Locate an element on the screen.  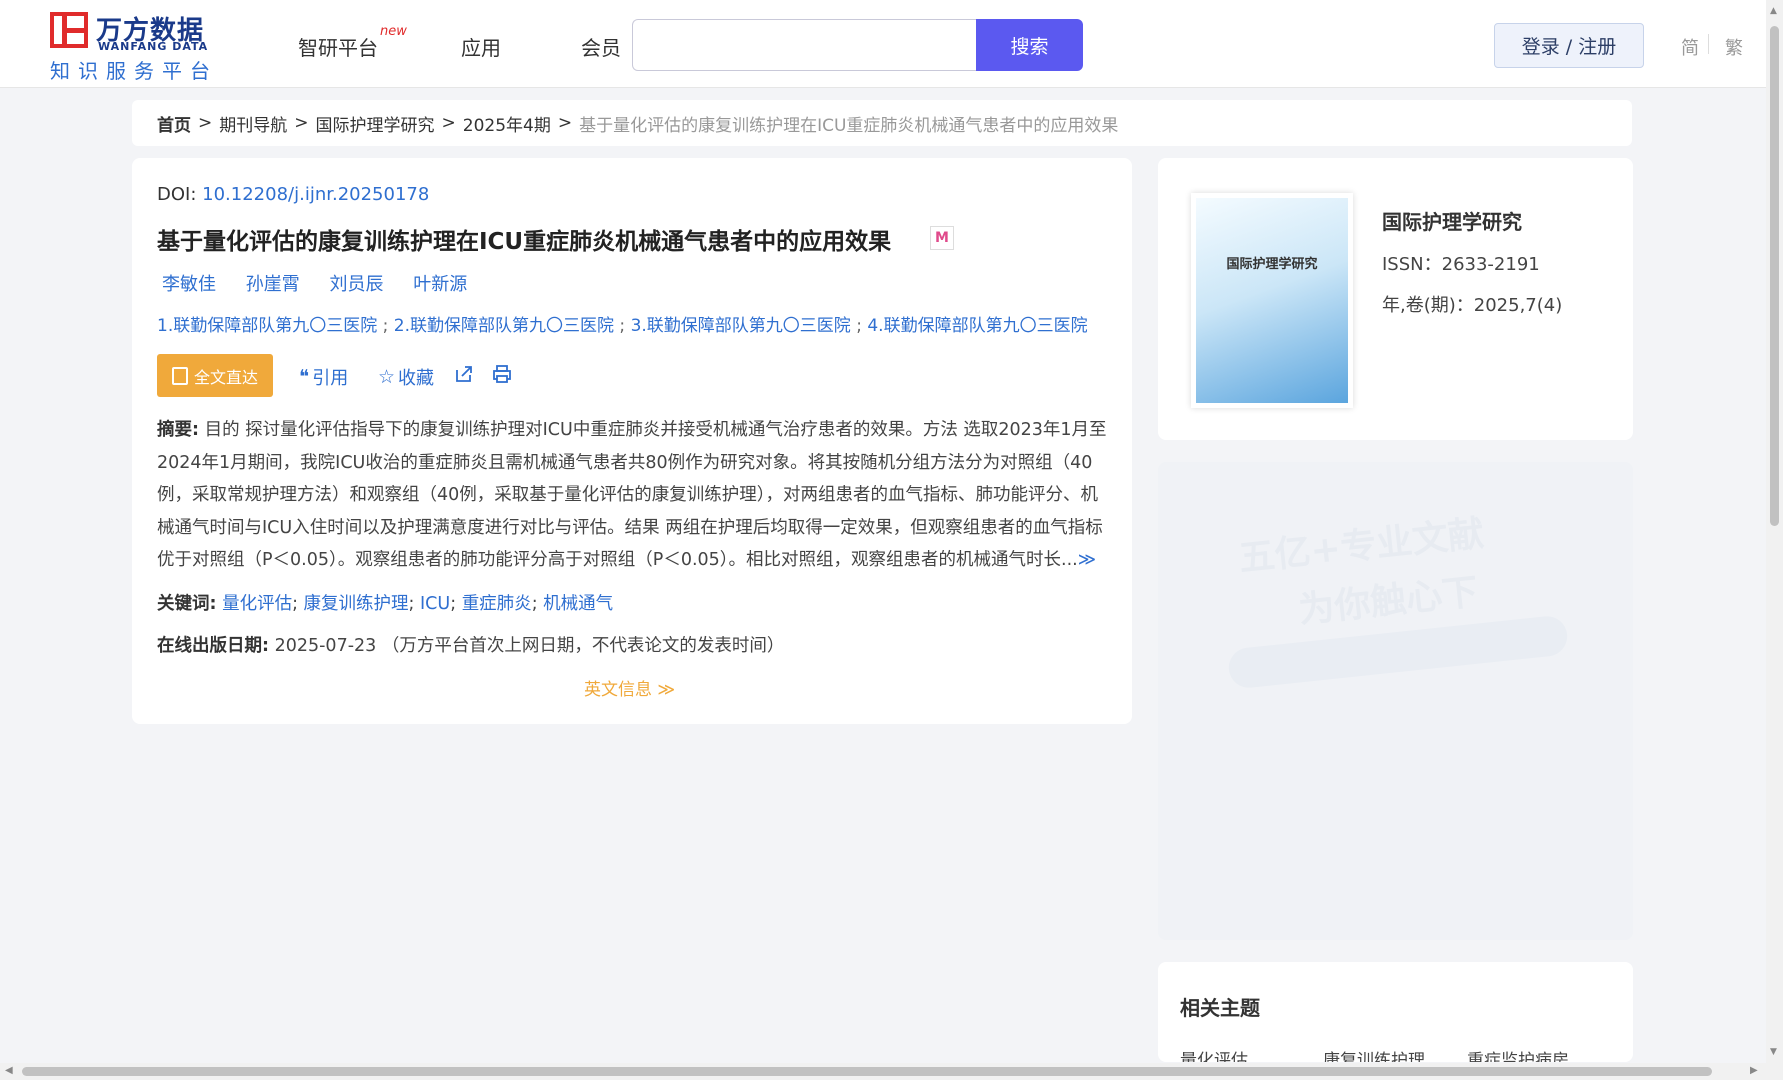
author-link: 李敏佳 is located at coordinates (189, 284).